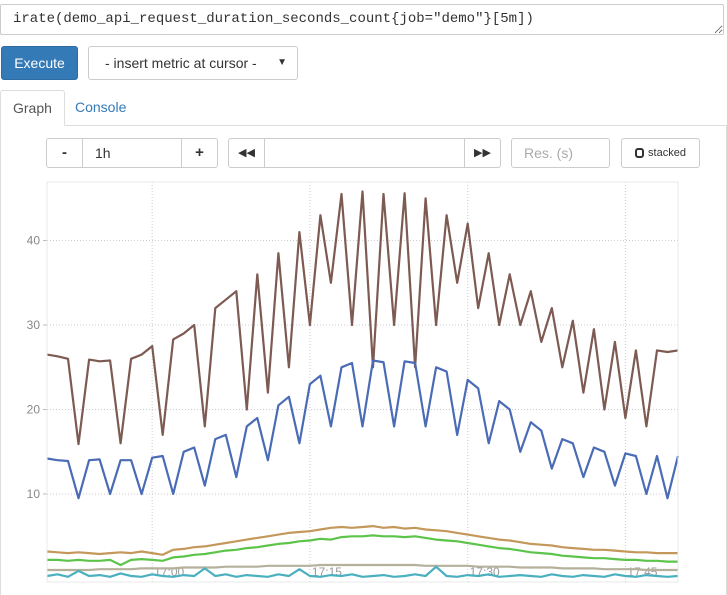  I want to click on y-tick-label: 30, so click(34, 325).